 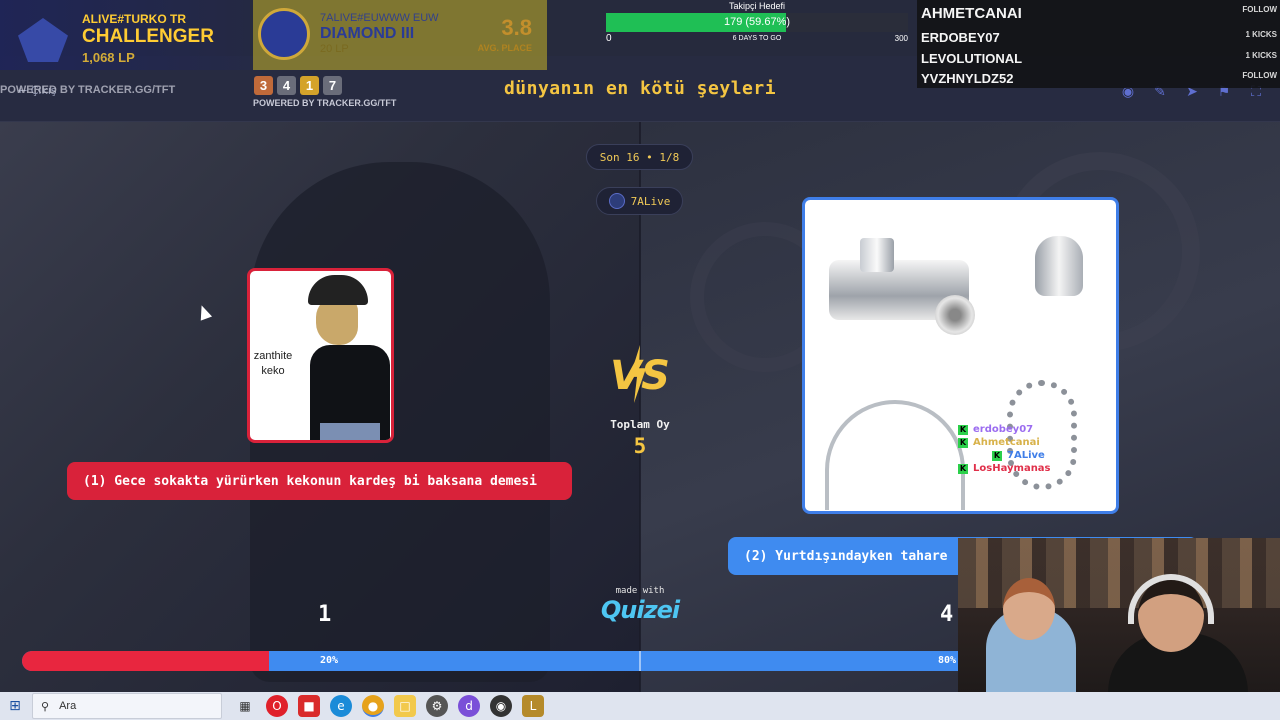 I want to click on feed-item: YVZHNYLDZ52 FOLLOW, so click(x=1099, y=79).